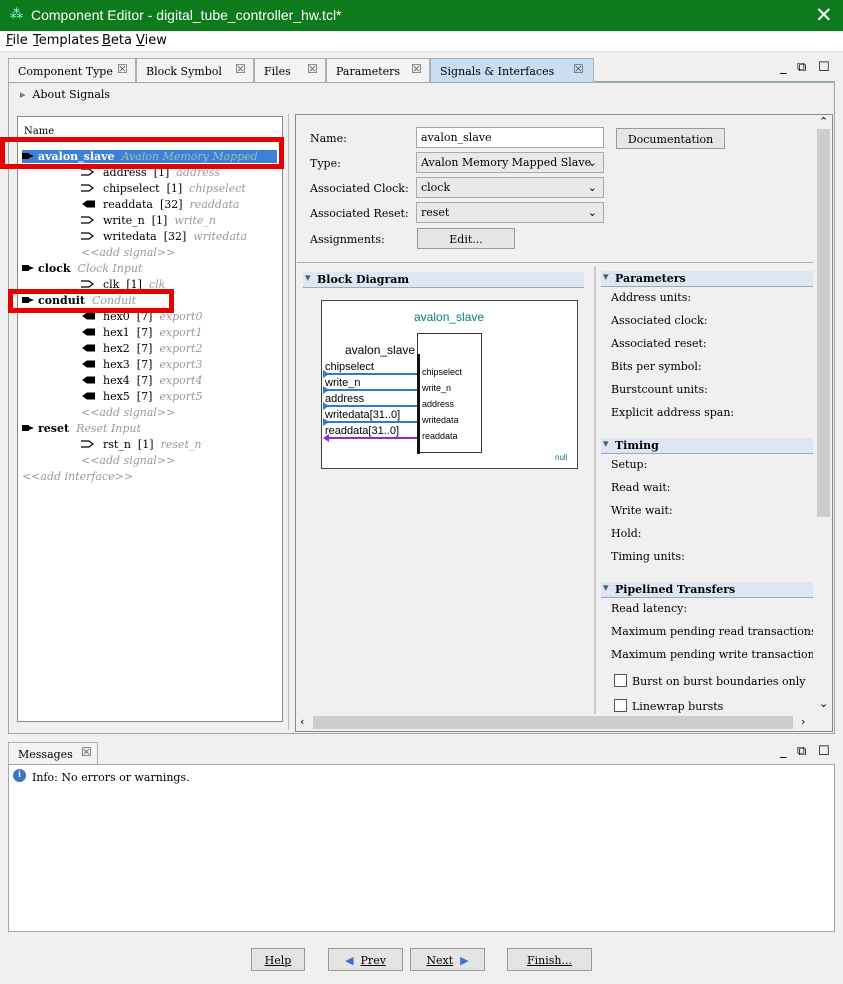 The width and height of the screenshot is (843, 984). What do you see at coordinates (110, 268) in the screenshot?
I see `interface-type: Clock Input` at bounding box center [110, 268].